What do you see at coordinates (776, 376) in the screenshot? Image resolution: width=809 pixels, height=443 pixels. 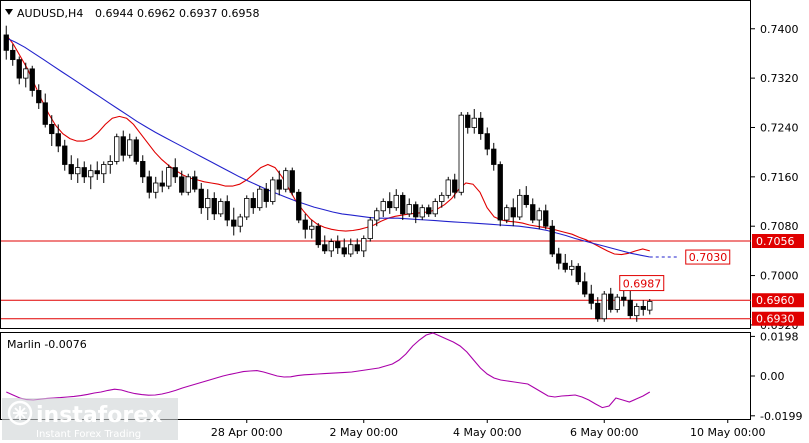 I see `indicator-axis: 0.0198 0.00 -0.0199` at bounding box center [776, 376].